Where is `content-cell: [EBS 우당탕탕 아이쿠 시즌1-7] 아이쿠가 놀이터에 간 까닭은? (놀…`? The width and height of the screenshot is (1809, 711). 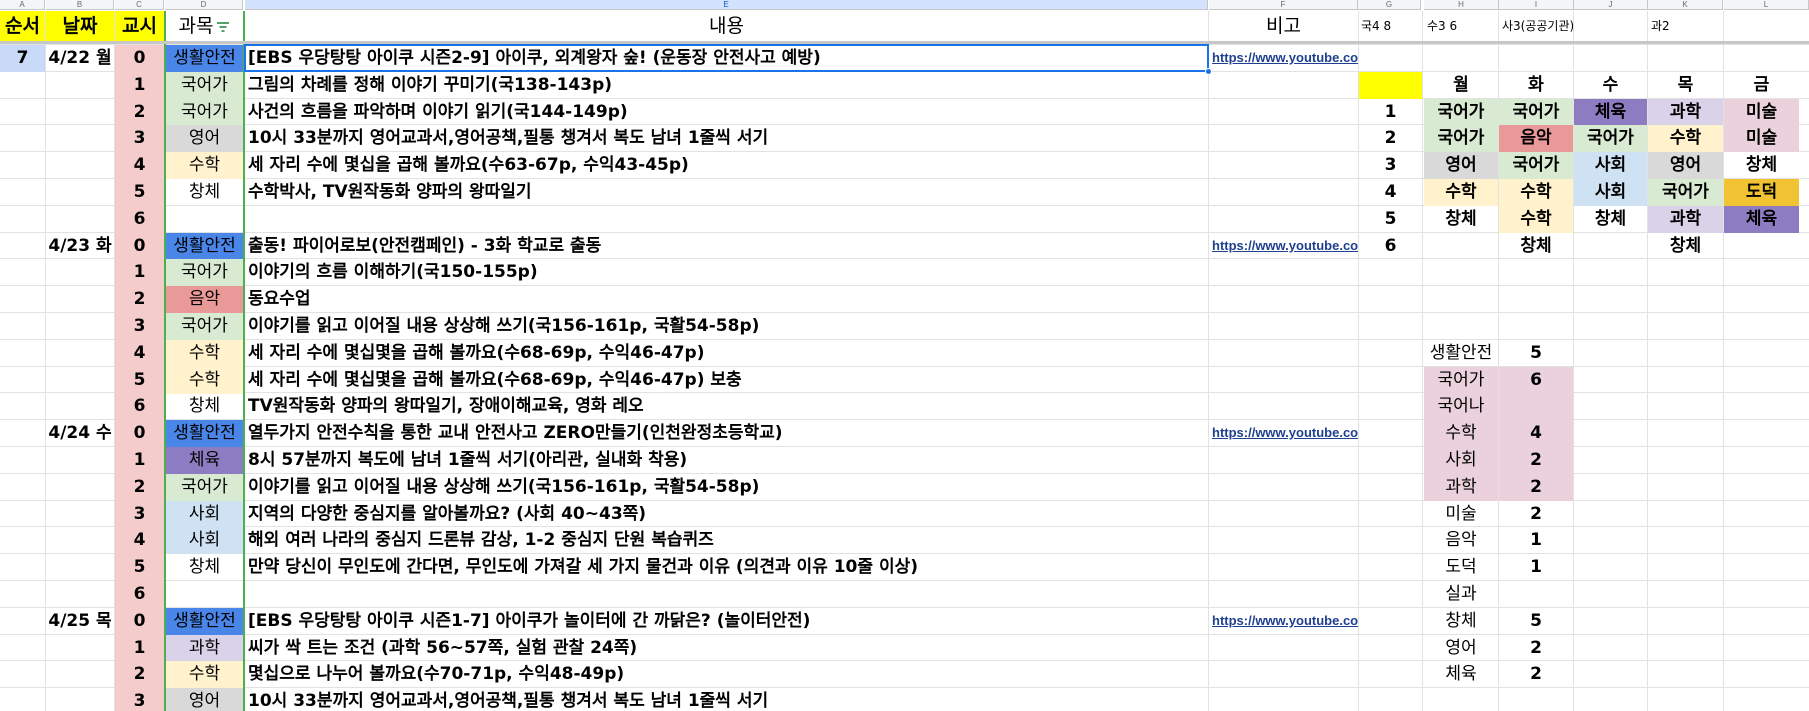 content-cell: [EBS 우당탕탕 아이쿠 시즌1-7] 아이쿠가 놀이터에 간 까닭은? (놀… is located at coordinates (726, 621).